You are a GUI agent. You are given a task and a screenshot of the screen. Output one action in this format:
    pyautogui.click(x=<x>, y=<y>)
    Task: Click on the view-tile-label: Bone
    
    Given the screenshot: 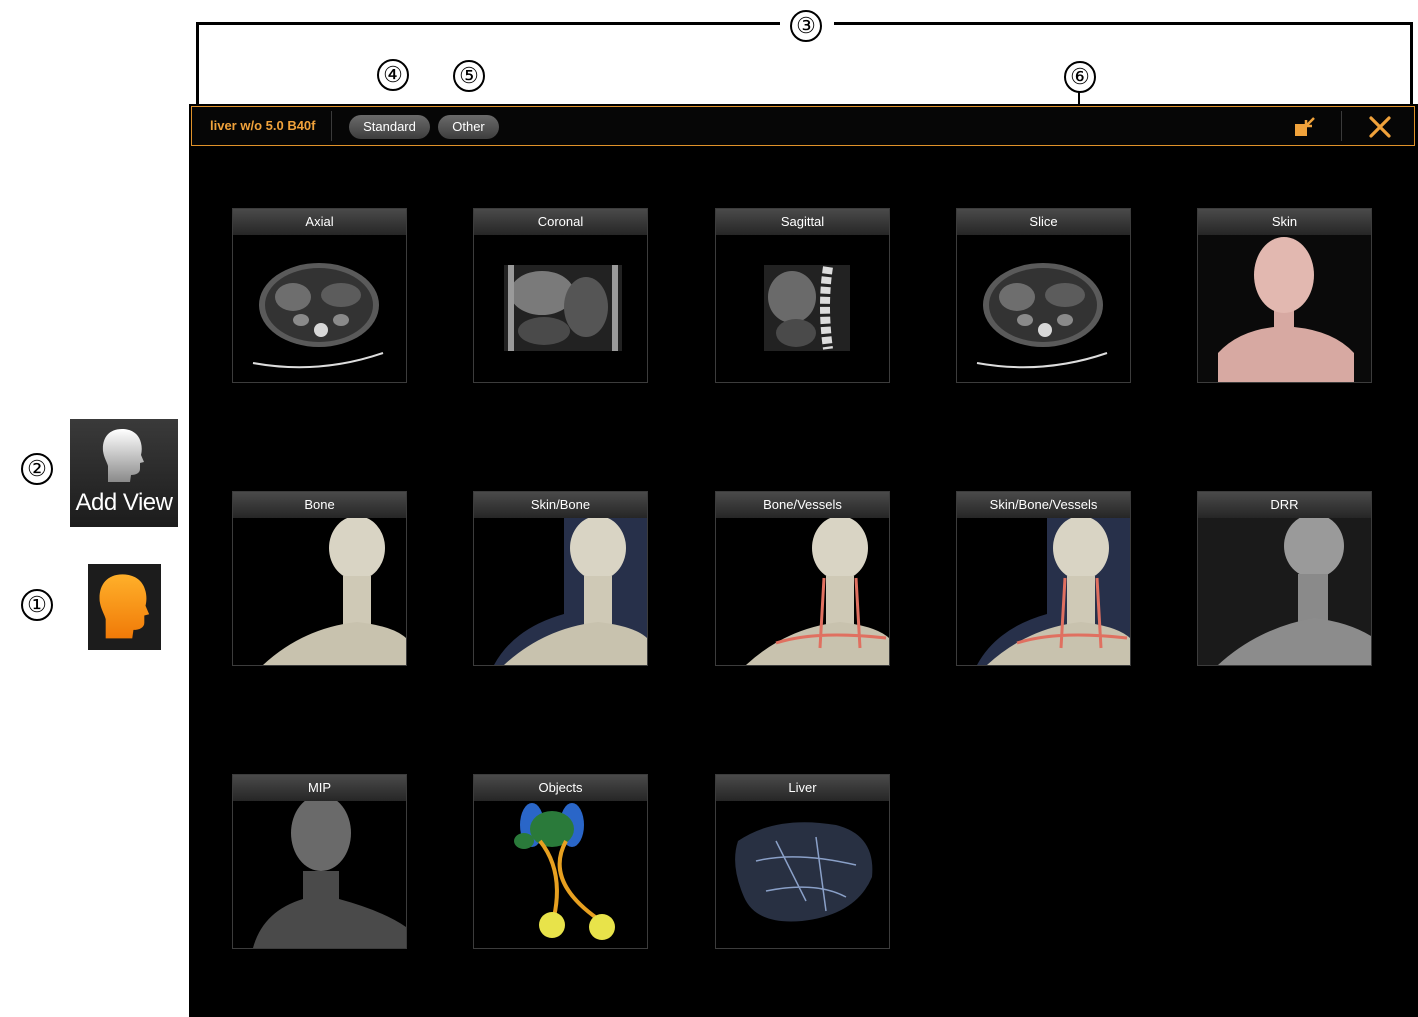 What is the action you would take?
    pyautogui.click(x=319, y=505)
    